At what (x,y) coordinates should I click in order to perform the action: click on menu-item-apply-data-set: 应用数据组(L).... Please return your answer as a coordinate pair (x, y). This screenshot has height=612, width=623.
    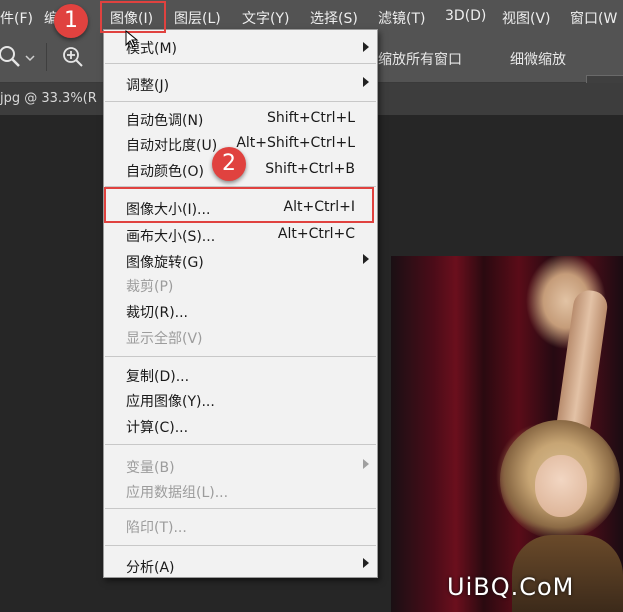
    Looking at the image, I should click on (177, 493).